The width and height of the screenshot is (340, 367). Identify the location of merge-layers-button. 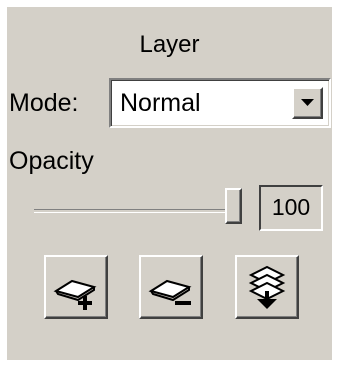
(267, 287).